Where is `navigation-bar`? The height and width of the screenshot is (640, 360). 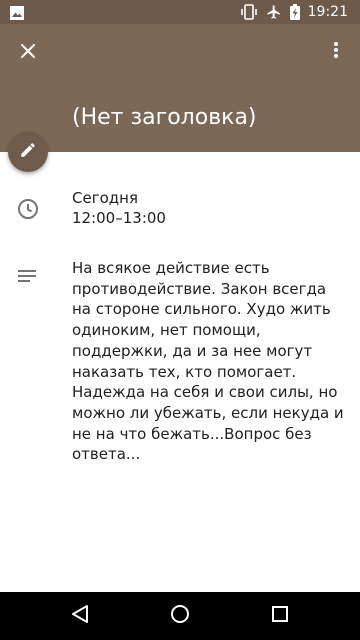
navigation-bar is located at coordinates (180, 616).